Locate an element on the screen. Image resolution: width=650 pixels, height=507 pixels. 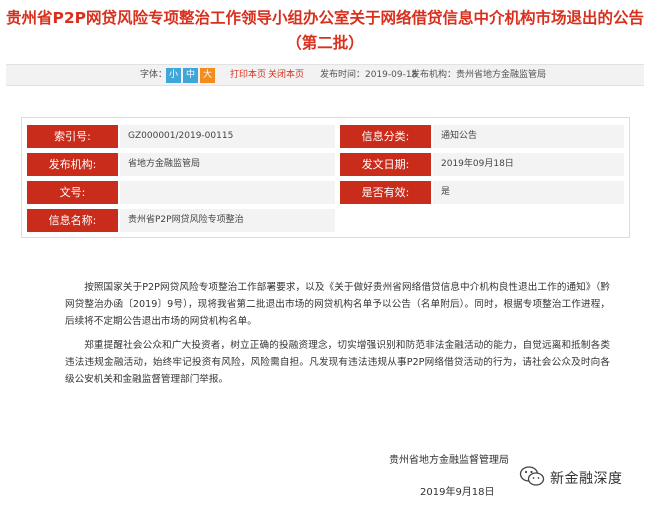
close-page-link: 关闭本页 is located at coordinates (286, 75).